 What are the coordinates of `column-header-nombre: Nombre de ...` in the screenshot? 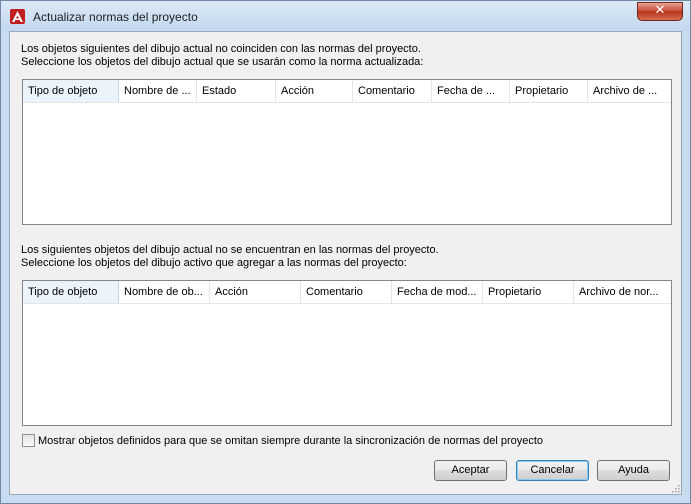 It's located at (158, 91).